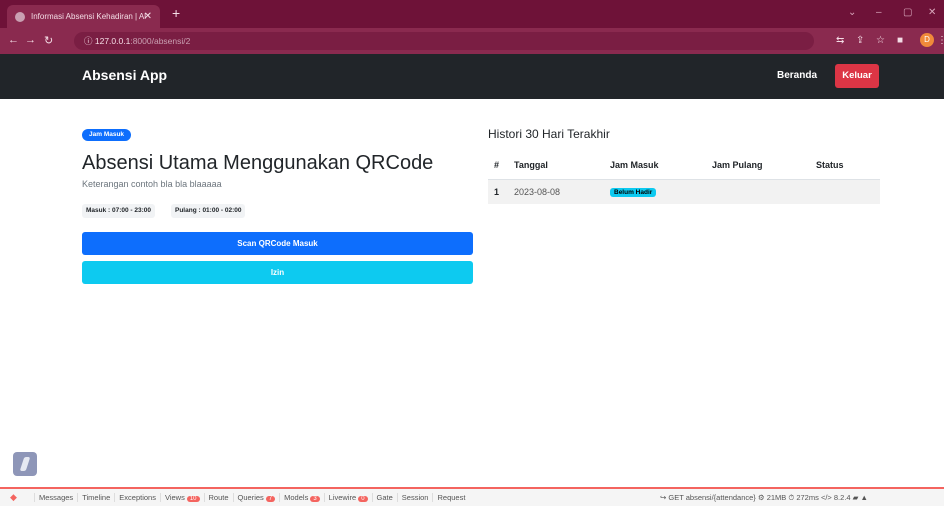 The image size is (944, 506). I want to click on livewire-icon, so click(25, 464).